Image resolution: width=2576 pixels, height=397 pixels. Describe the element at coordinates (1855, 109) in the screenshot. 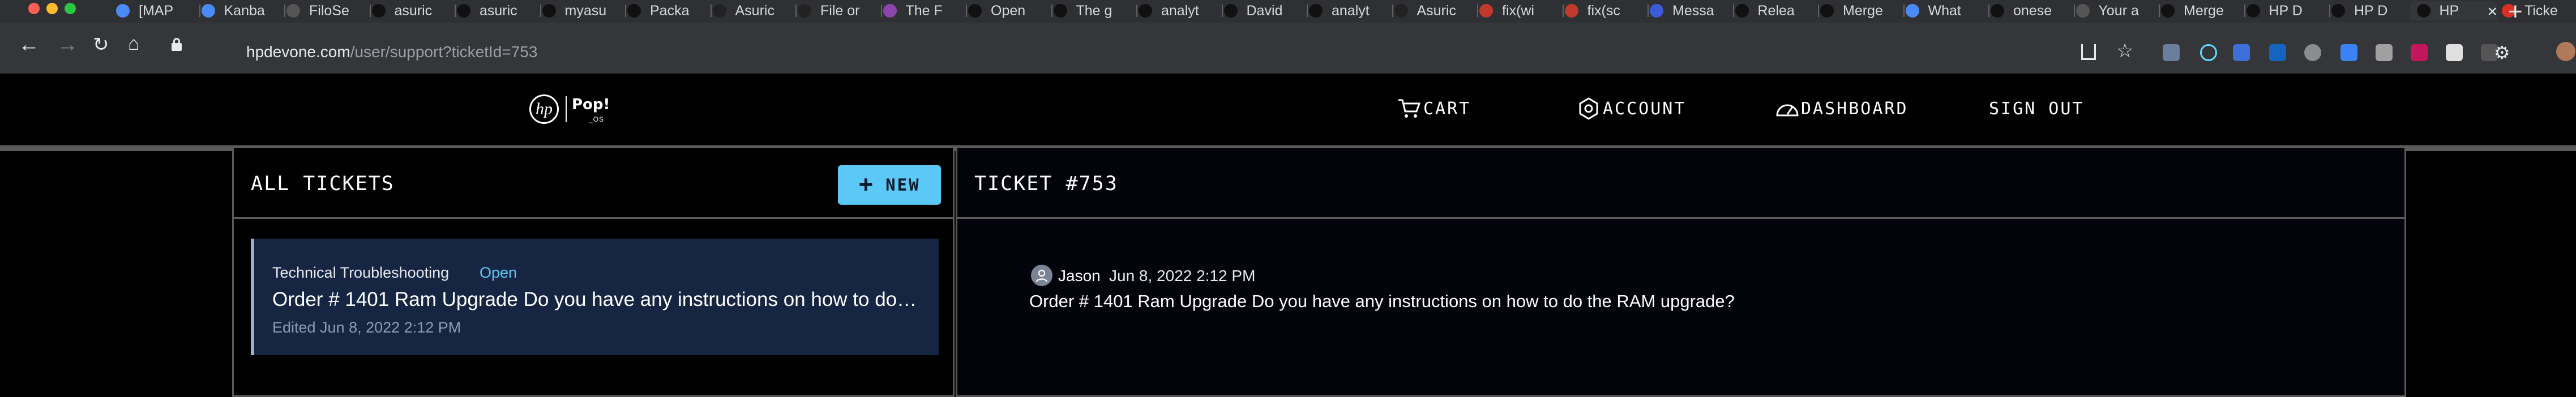

I see `nav-dashboard-label: DASHBOARD` at that location.